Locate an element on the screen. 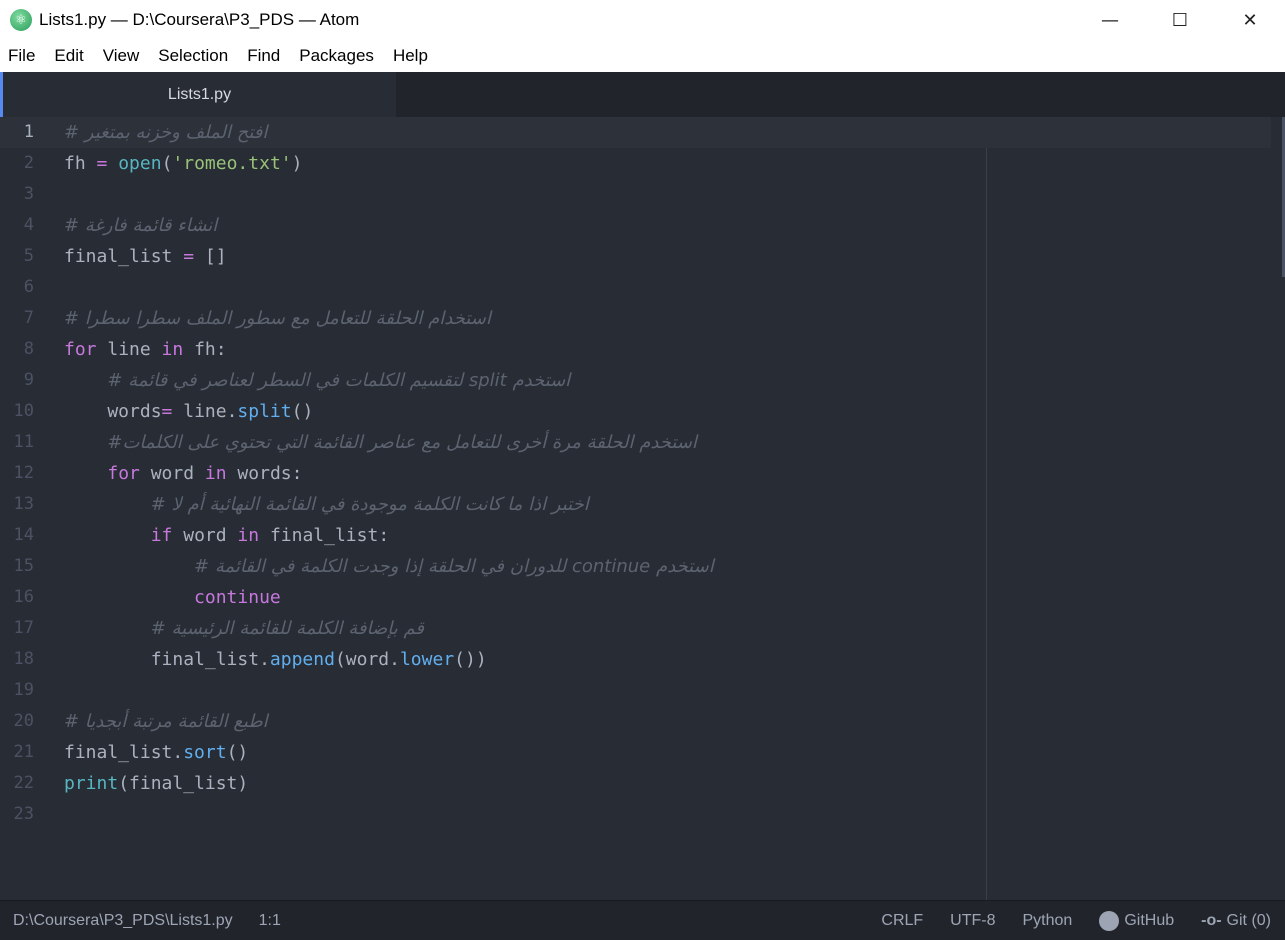  token: line is located at coordinates (129, 349).